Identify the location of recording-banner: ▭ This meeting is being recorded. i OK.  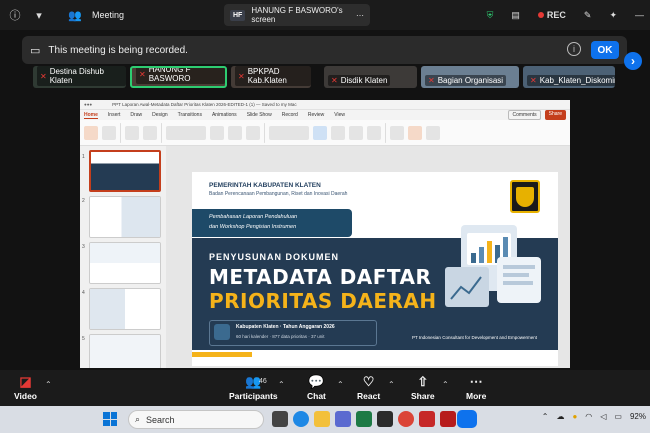
(324, 50).